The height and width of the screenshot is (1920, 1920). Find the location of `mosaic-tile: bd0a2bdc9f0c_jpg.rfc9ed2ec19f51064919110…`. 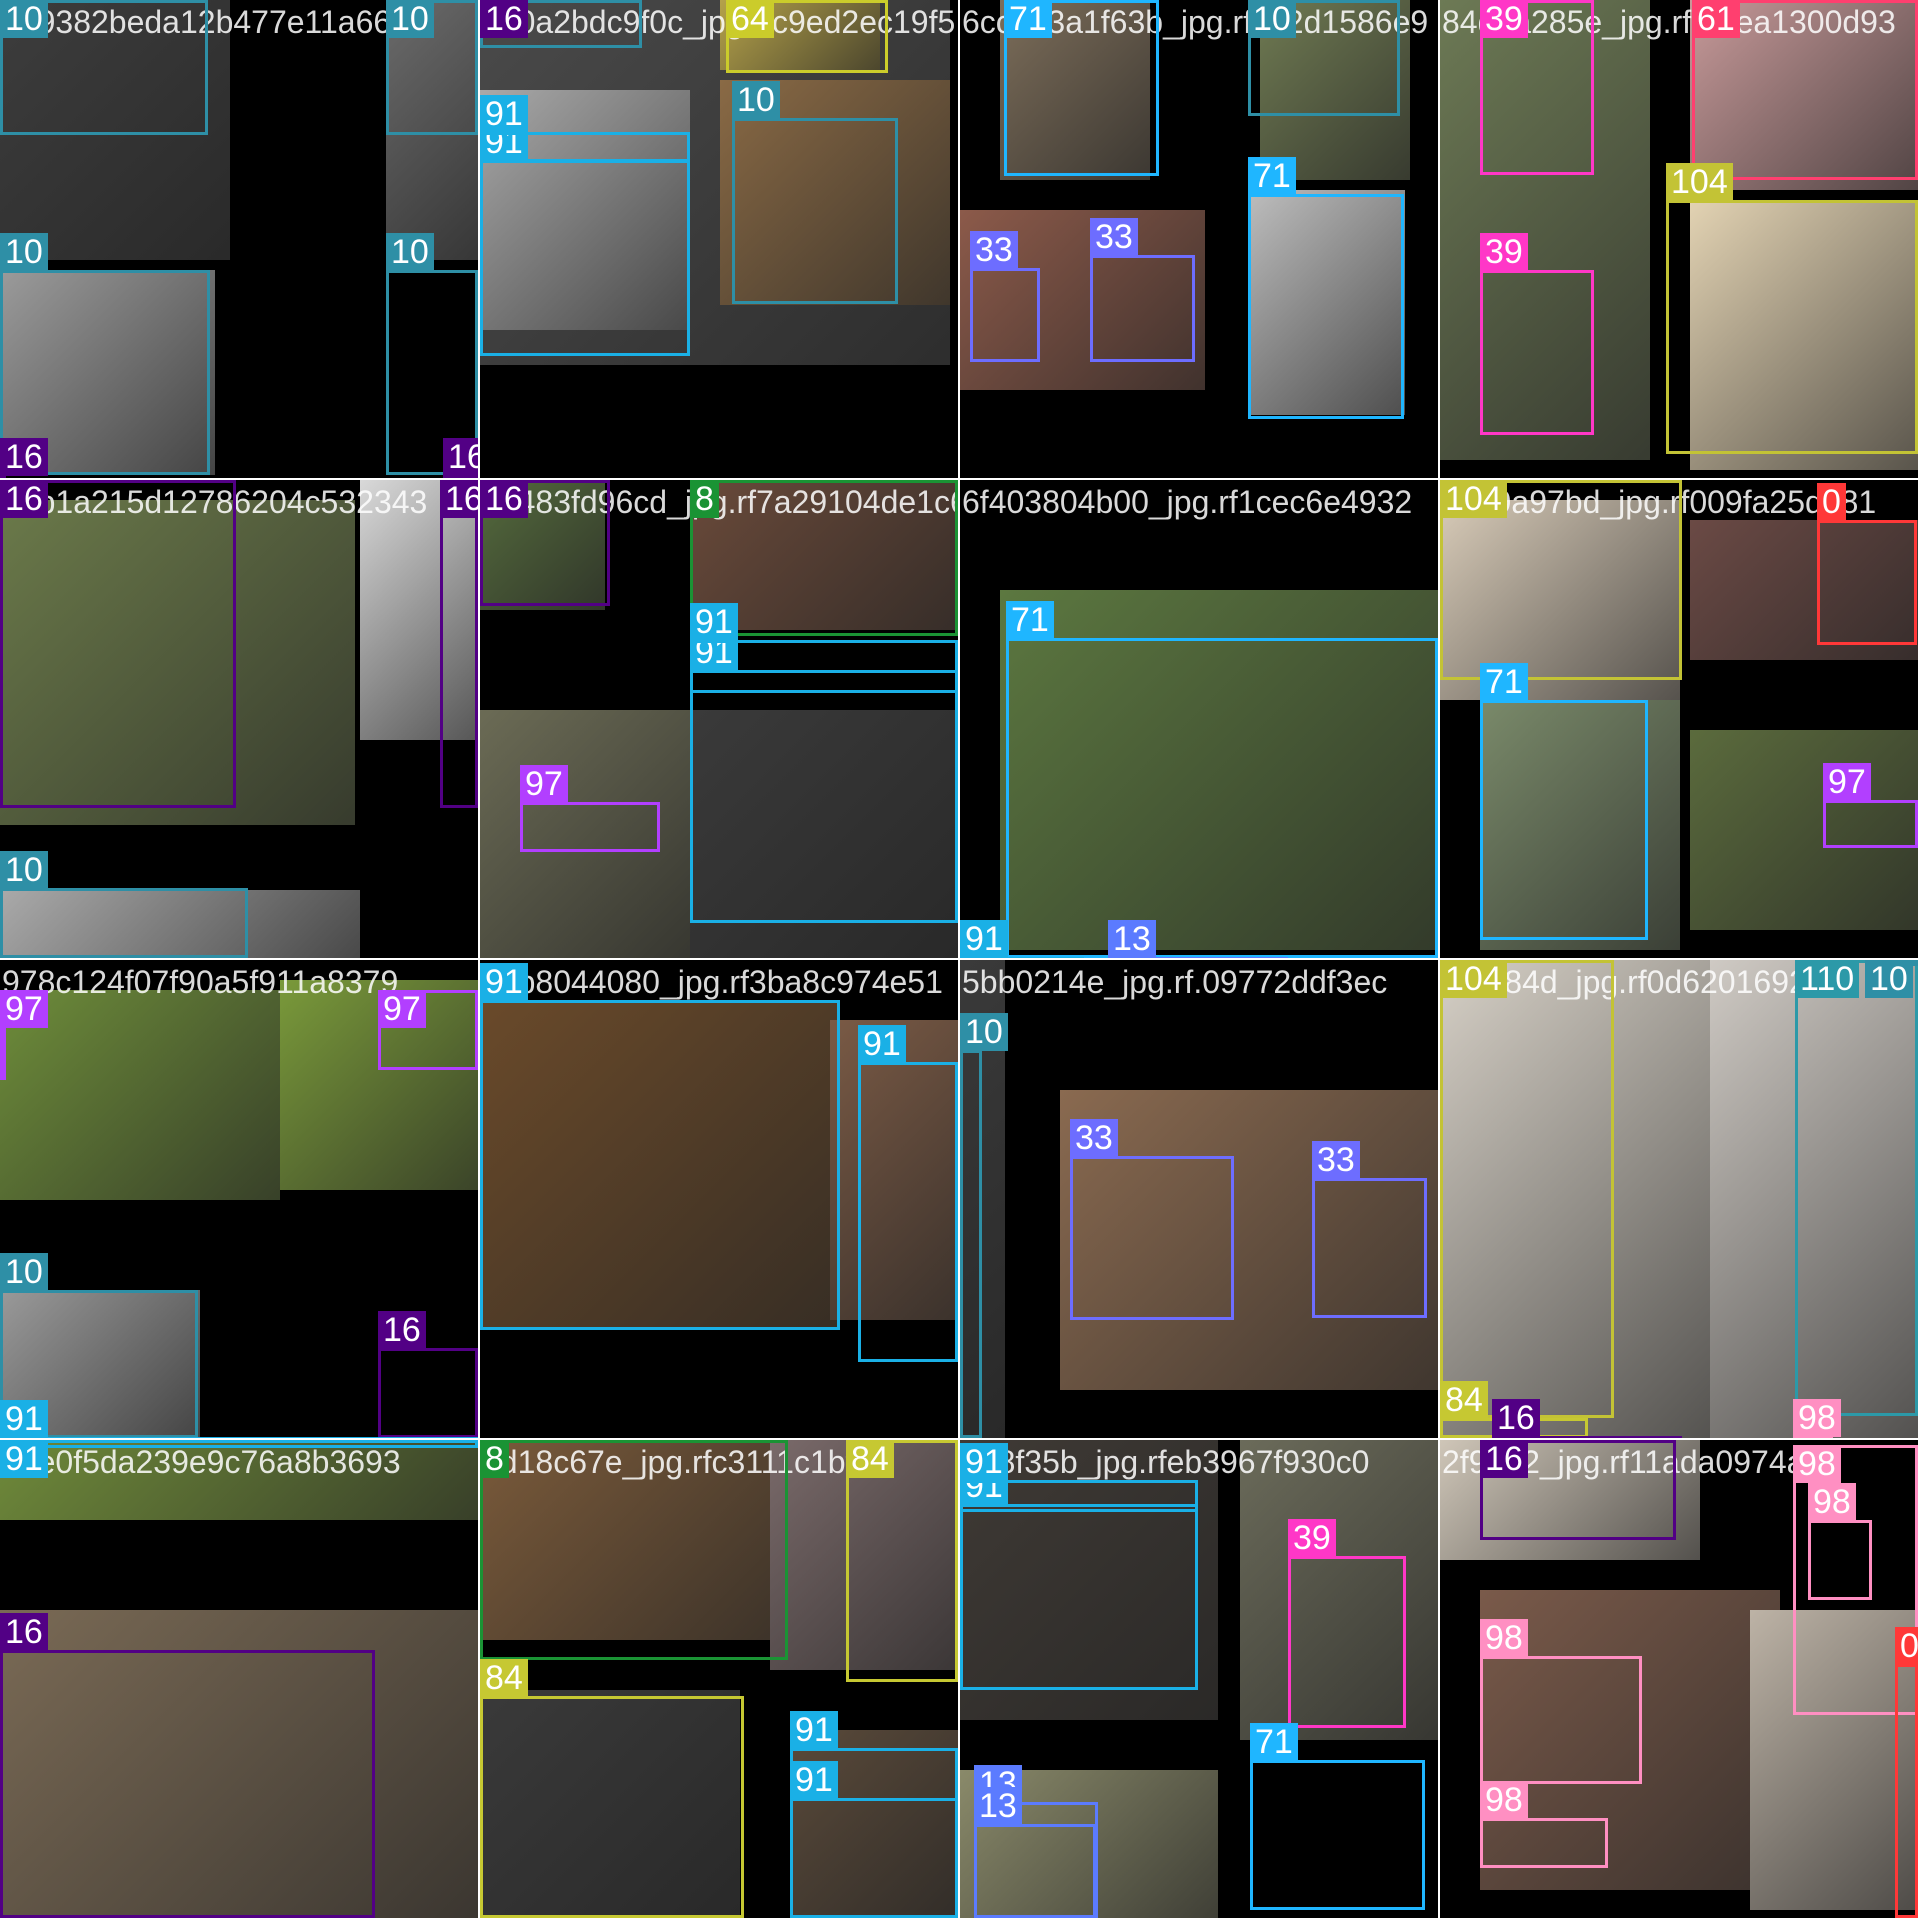

mosaic-tile: bd0a2bdc9f0c_jpg.rfc9ed2ec19f51064919110… is located at coordinates (719, 239).